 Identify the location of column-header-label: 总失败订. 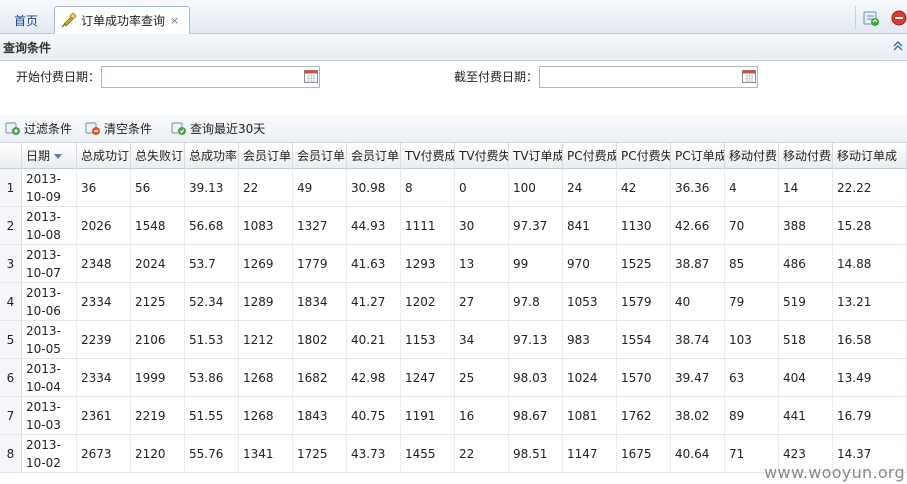
(159, 156).